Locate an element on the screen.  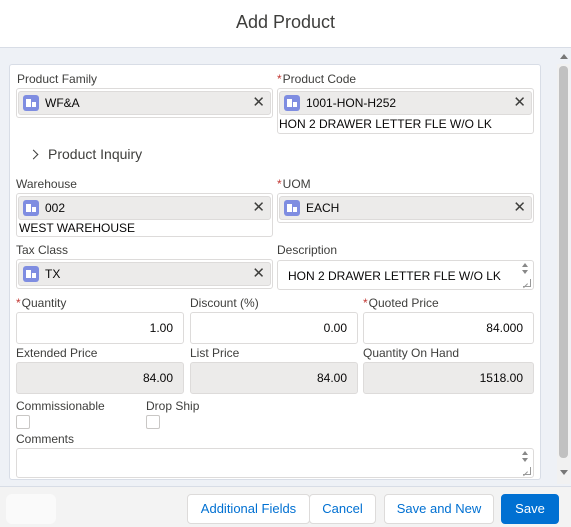
modal-title: Add Product is located at coordinates (285, 22).